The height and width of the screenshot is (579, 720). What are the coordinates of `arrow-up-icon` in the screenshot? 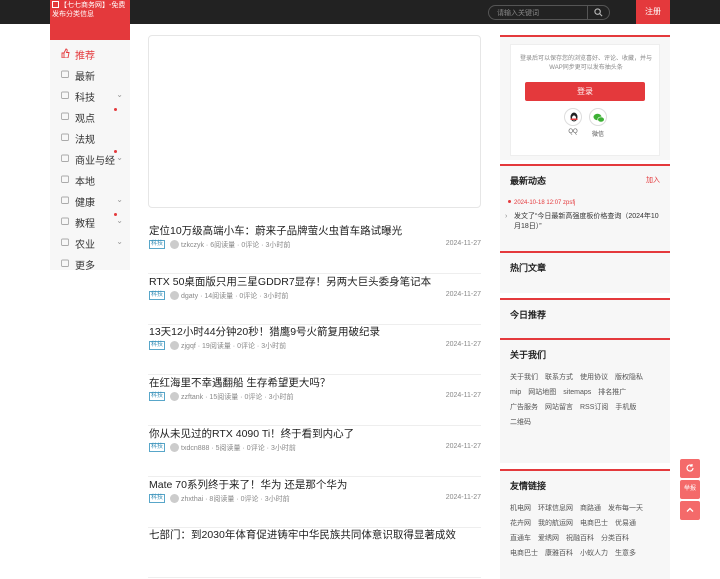 It's located at (690, 509).